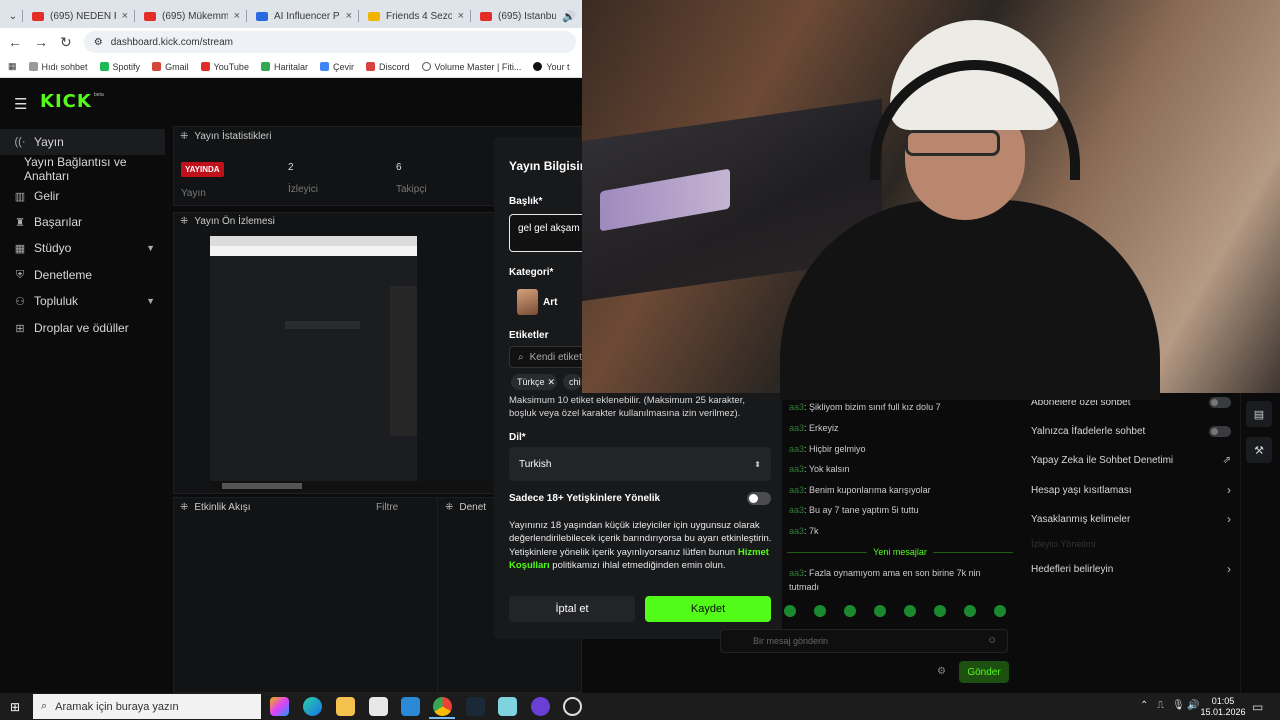 Image resolution: width=1280 pixels, height=720 pixels. I want to click on send-button: Gönder, so click(984, 672).